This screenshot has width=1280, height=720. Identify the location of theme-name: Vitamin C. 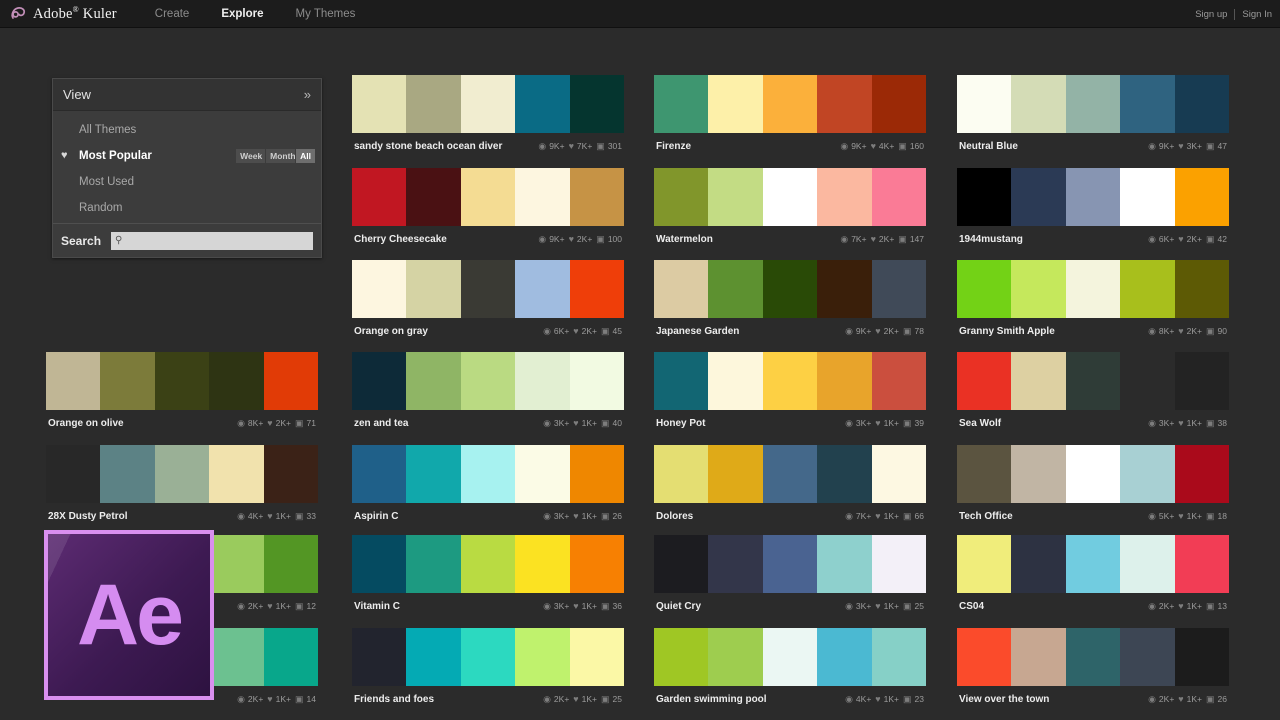
(377, 606).